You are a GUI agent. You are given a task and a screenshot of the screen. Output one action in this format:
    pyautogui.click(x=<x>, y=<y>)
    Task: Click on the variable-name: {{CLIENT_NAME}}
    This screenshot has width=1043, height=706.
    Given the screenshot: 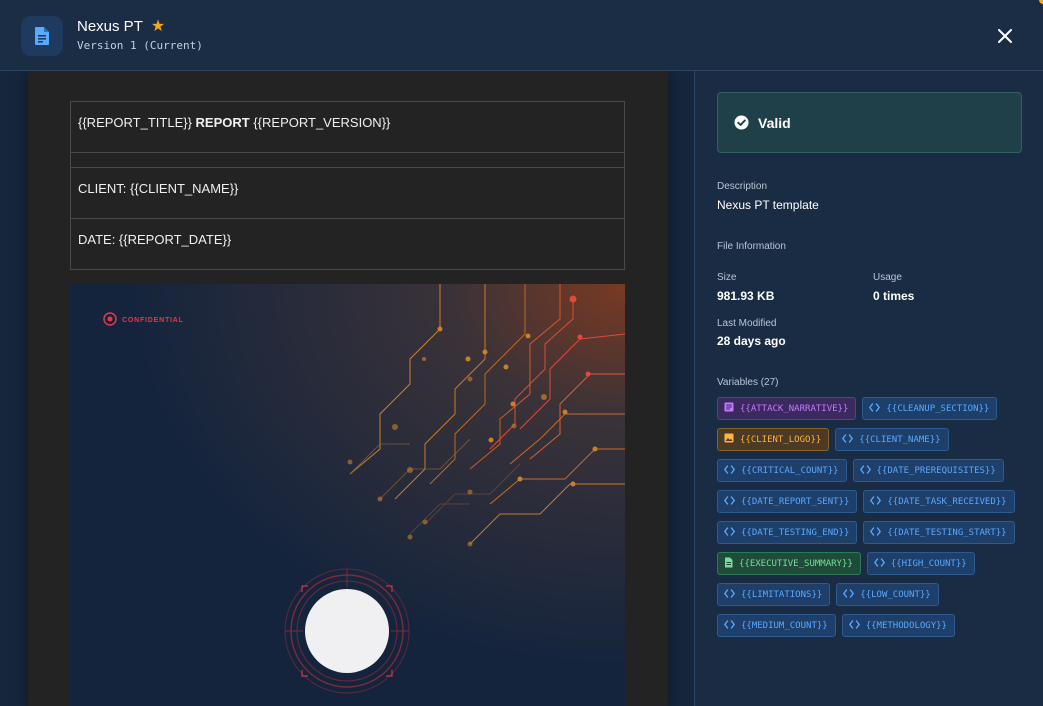 What is the action you would take?
    pyautogui.click(x=900, y=439)
    